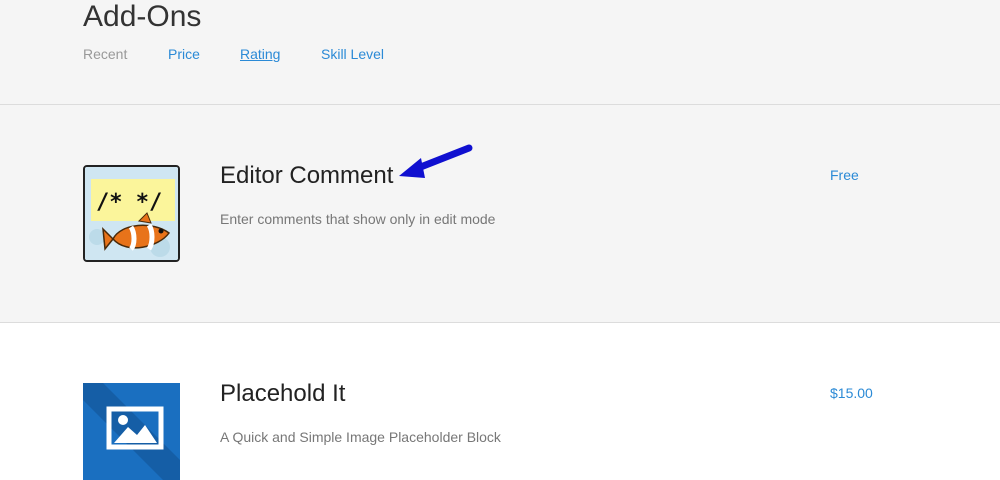  I want to click on addon-price: $15.00, so click(851, 393).